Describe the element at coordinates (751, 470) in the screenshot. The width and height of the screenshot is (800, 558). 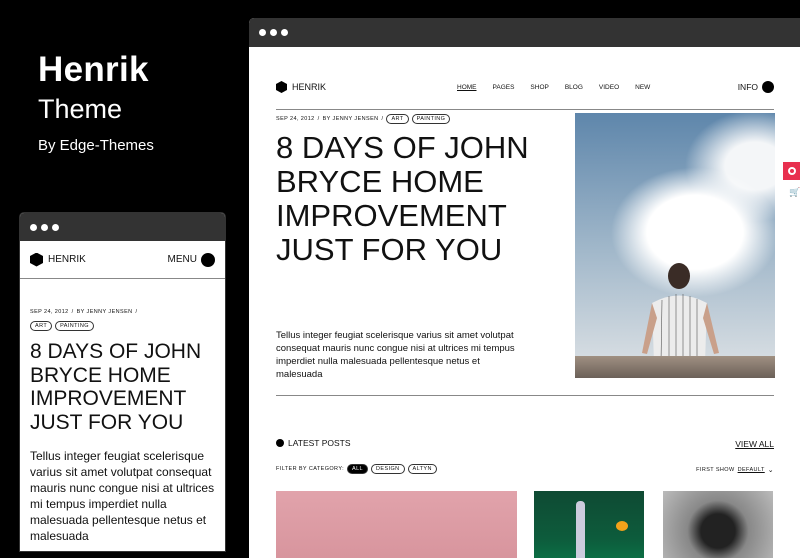
I see `sort-value: DEFAULT` at that location.